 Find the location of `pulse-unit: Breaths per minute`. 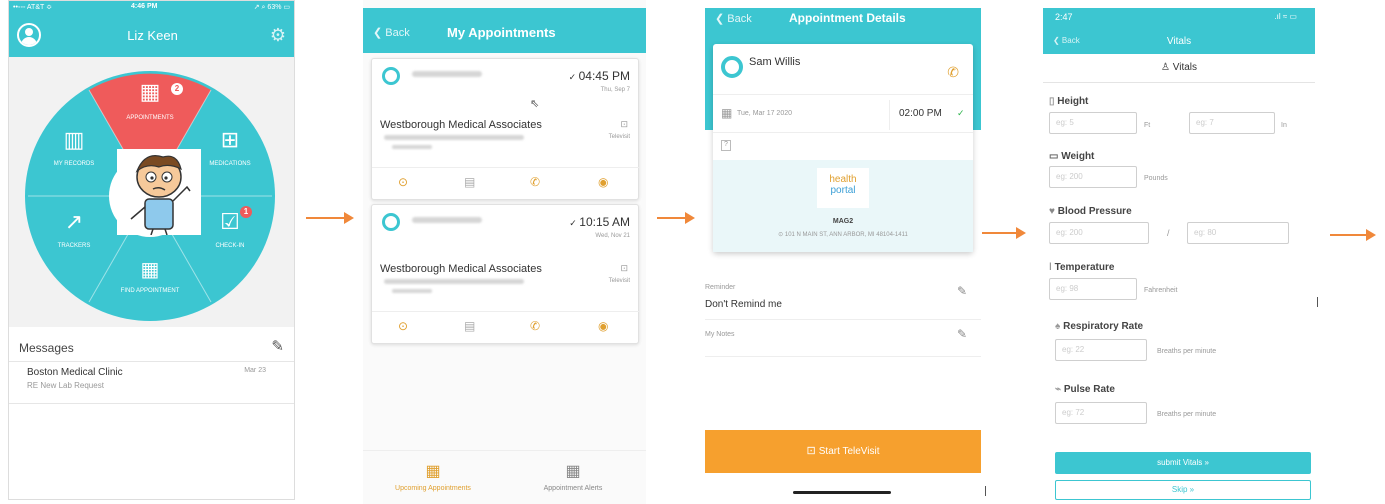

pulse-unit: Breaths per minute is located at coordinates (1187, 414).